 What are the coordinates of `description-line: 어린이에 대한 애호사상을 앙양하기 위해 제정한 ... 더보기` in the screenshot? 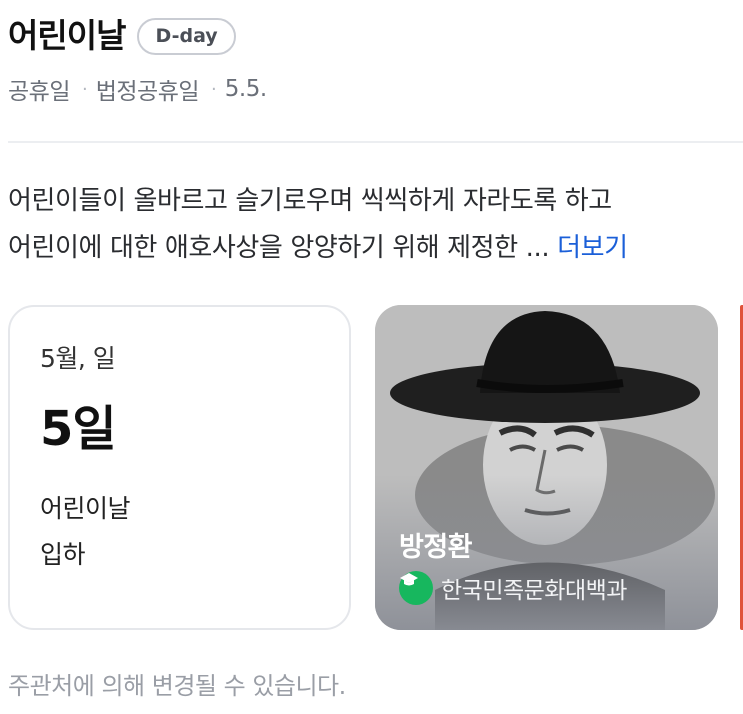 It's located at (375, 248).